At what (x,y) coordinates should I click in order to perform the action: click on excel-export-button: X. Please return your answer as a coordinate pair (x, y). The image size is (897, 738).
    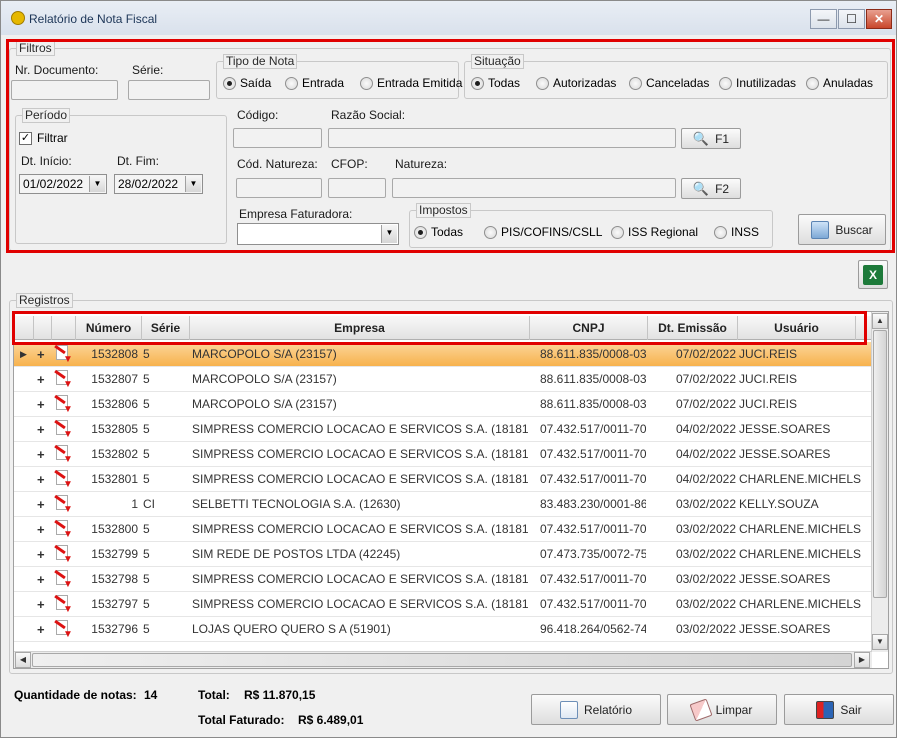
    Looking at the image, I should click on (873, 274).